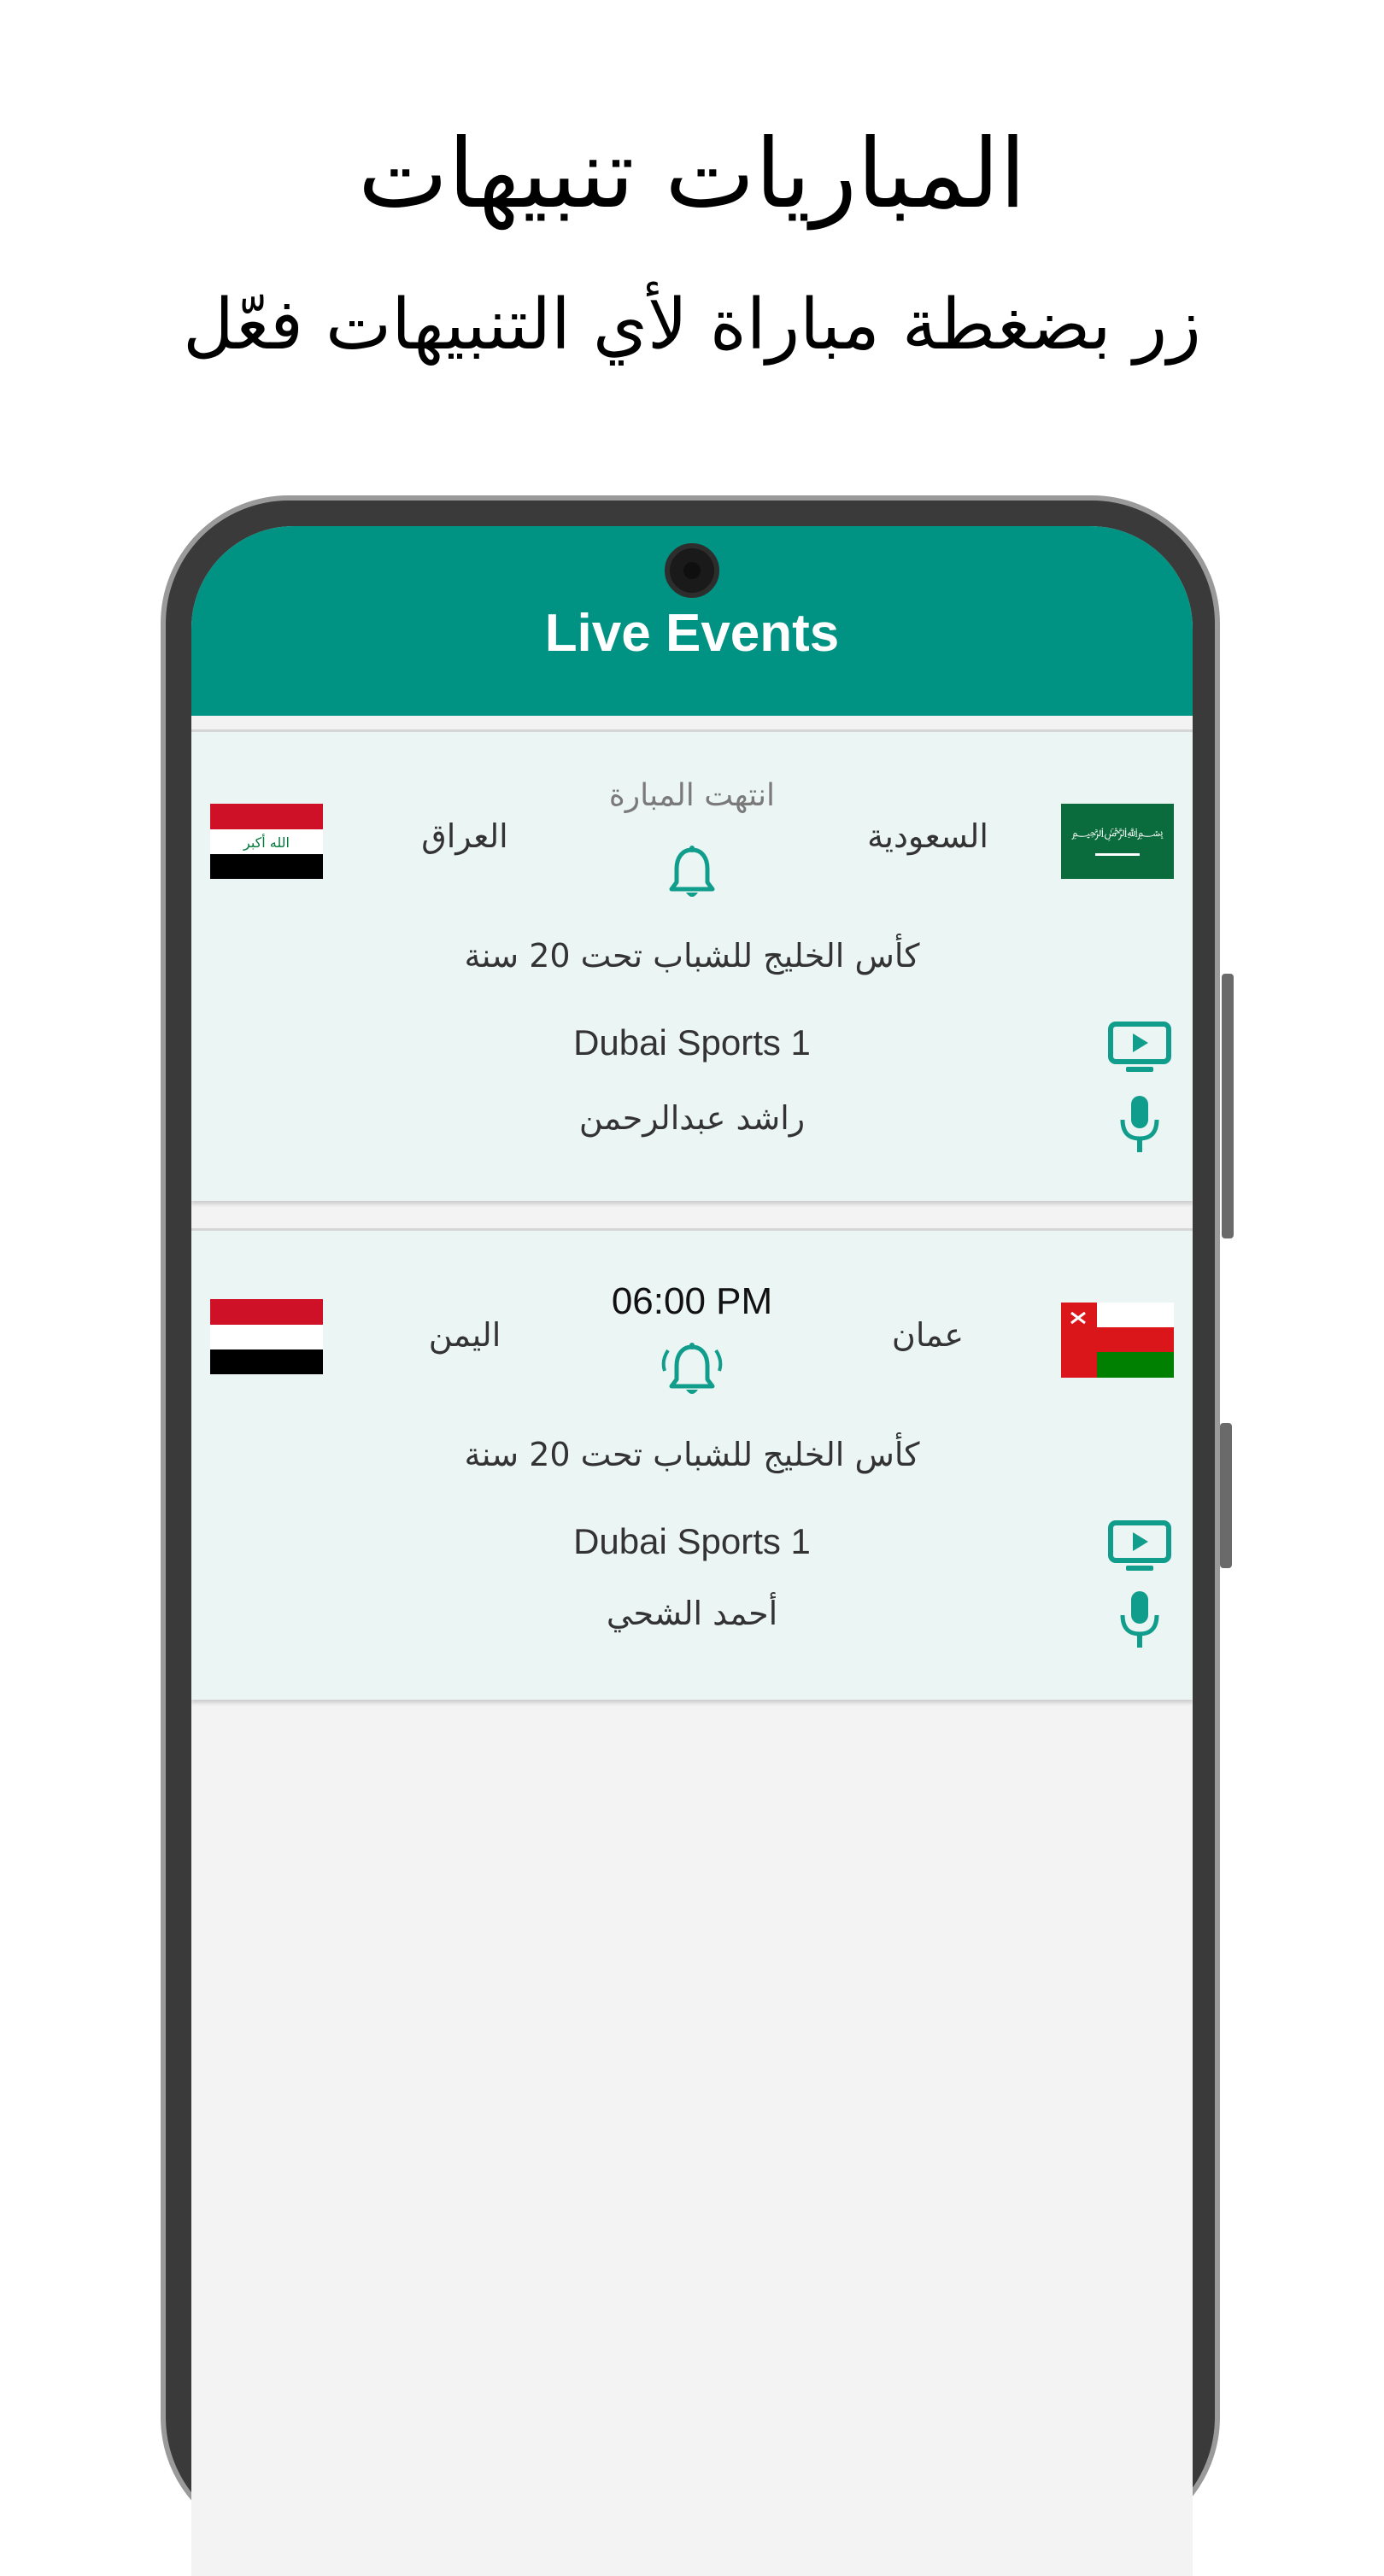 This screenshot has height=2576, width=1384. I want to click on away-team-name: العراق, so click(465, 836).